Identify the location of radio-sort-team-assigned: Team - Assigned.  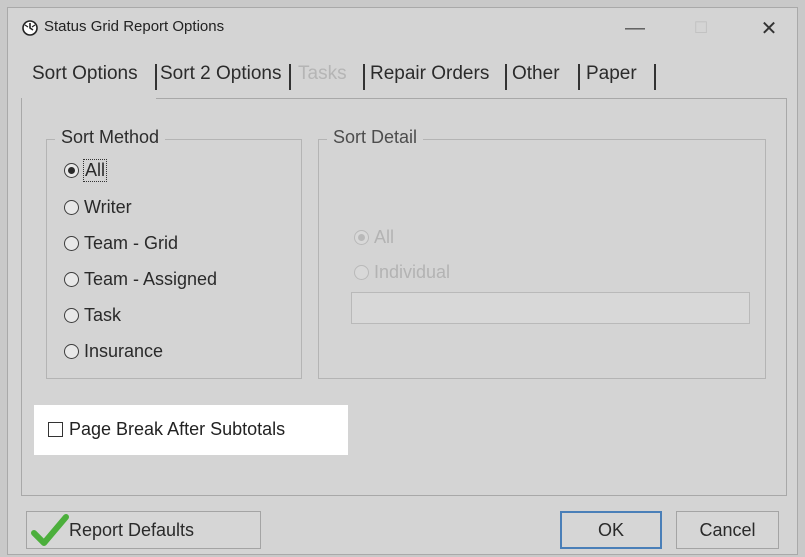
(140, 279).